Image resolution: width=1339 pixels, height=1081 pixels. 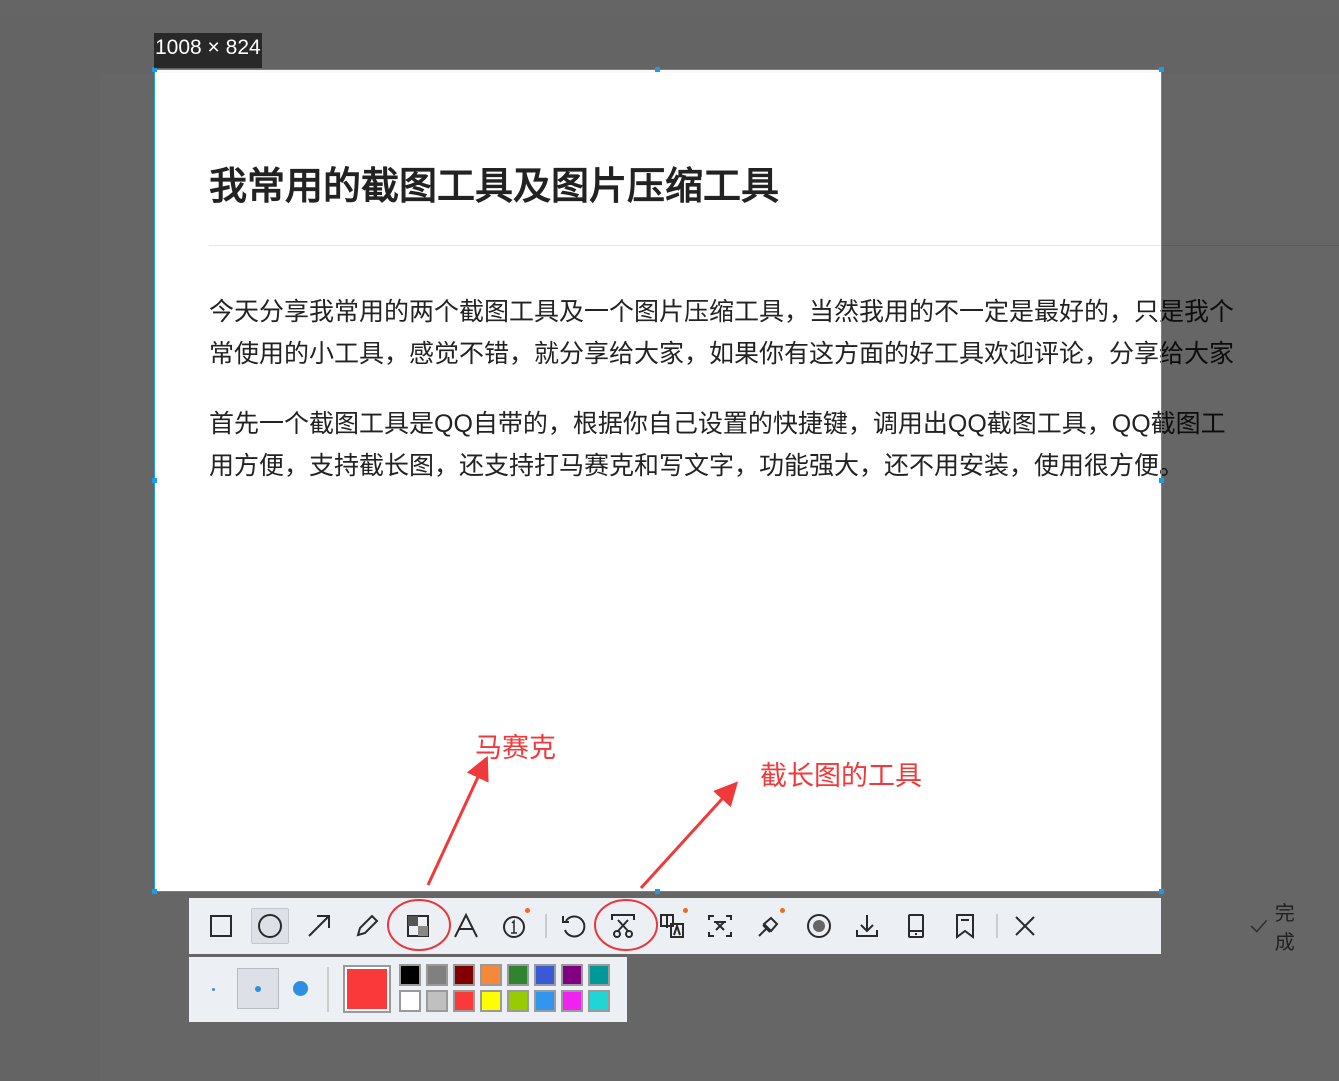 I want to click on done-label: 完成, so click(x=1284, y=928).